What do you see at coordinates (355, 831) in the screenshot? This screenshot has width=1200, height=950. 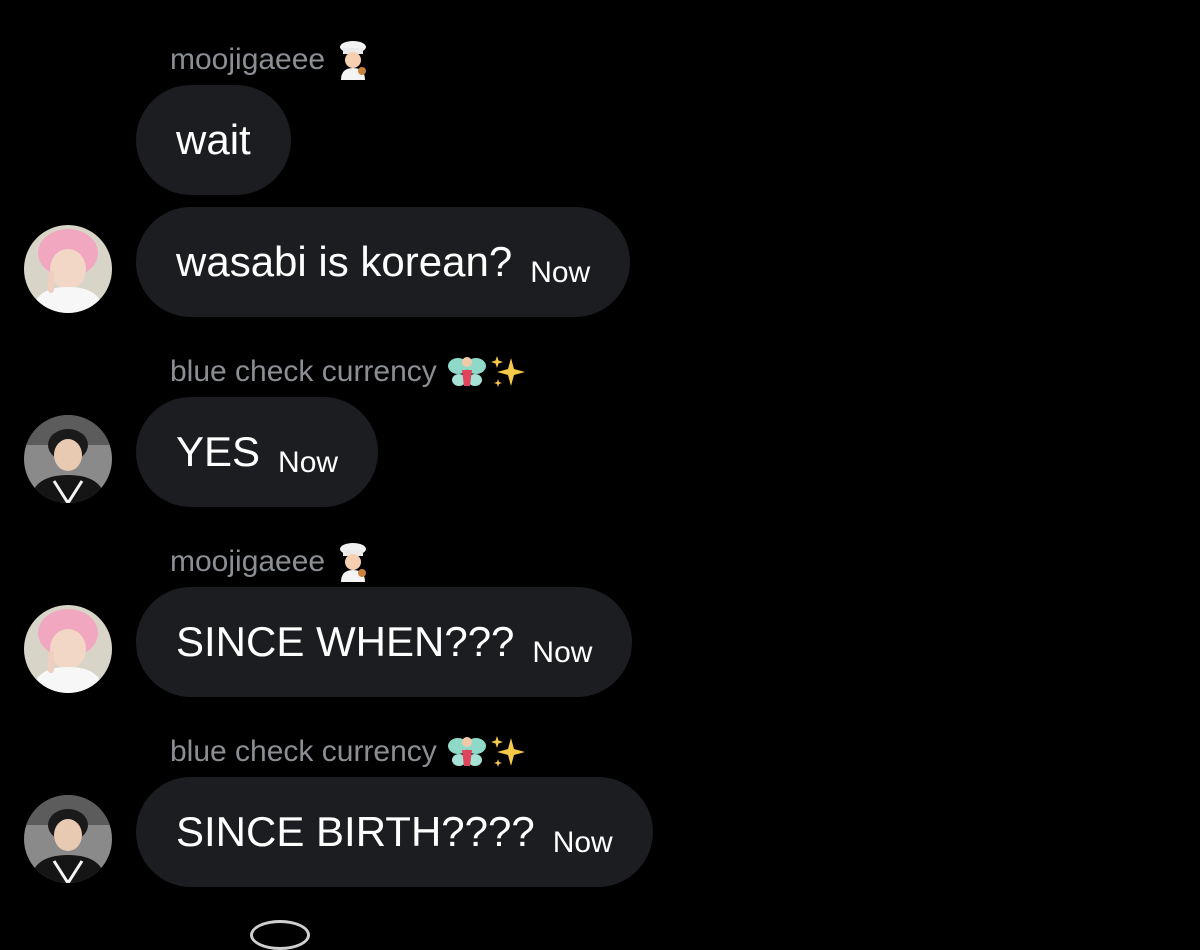 I see `message-text: SINCE BIRTH????` at bounding box center [355, 831].